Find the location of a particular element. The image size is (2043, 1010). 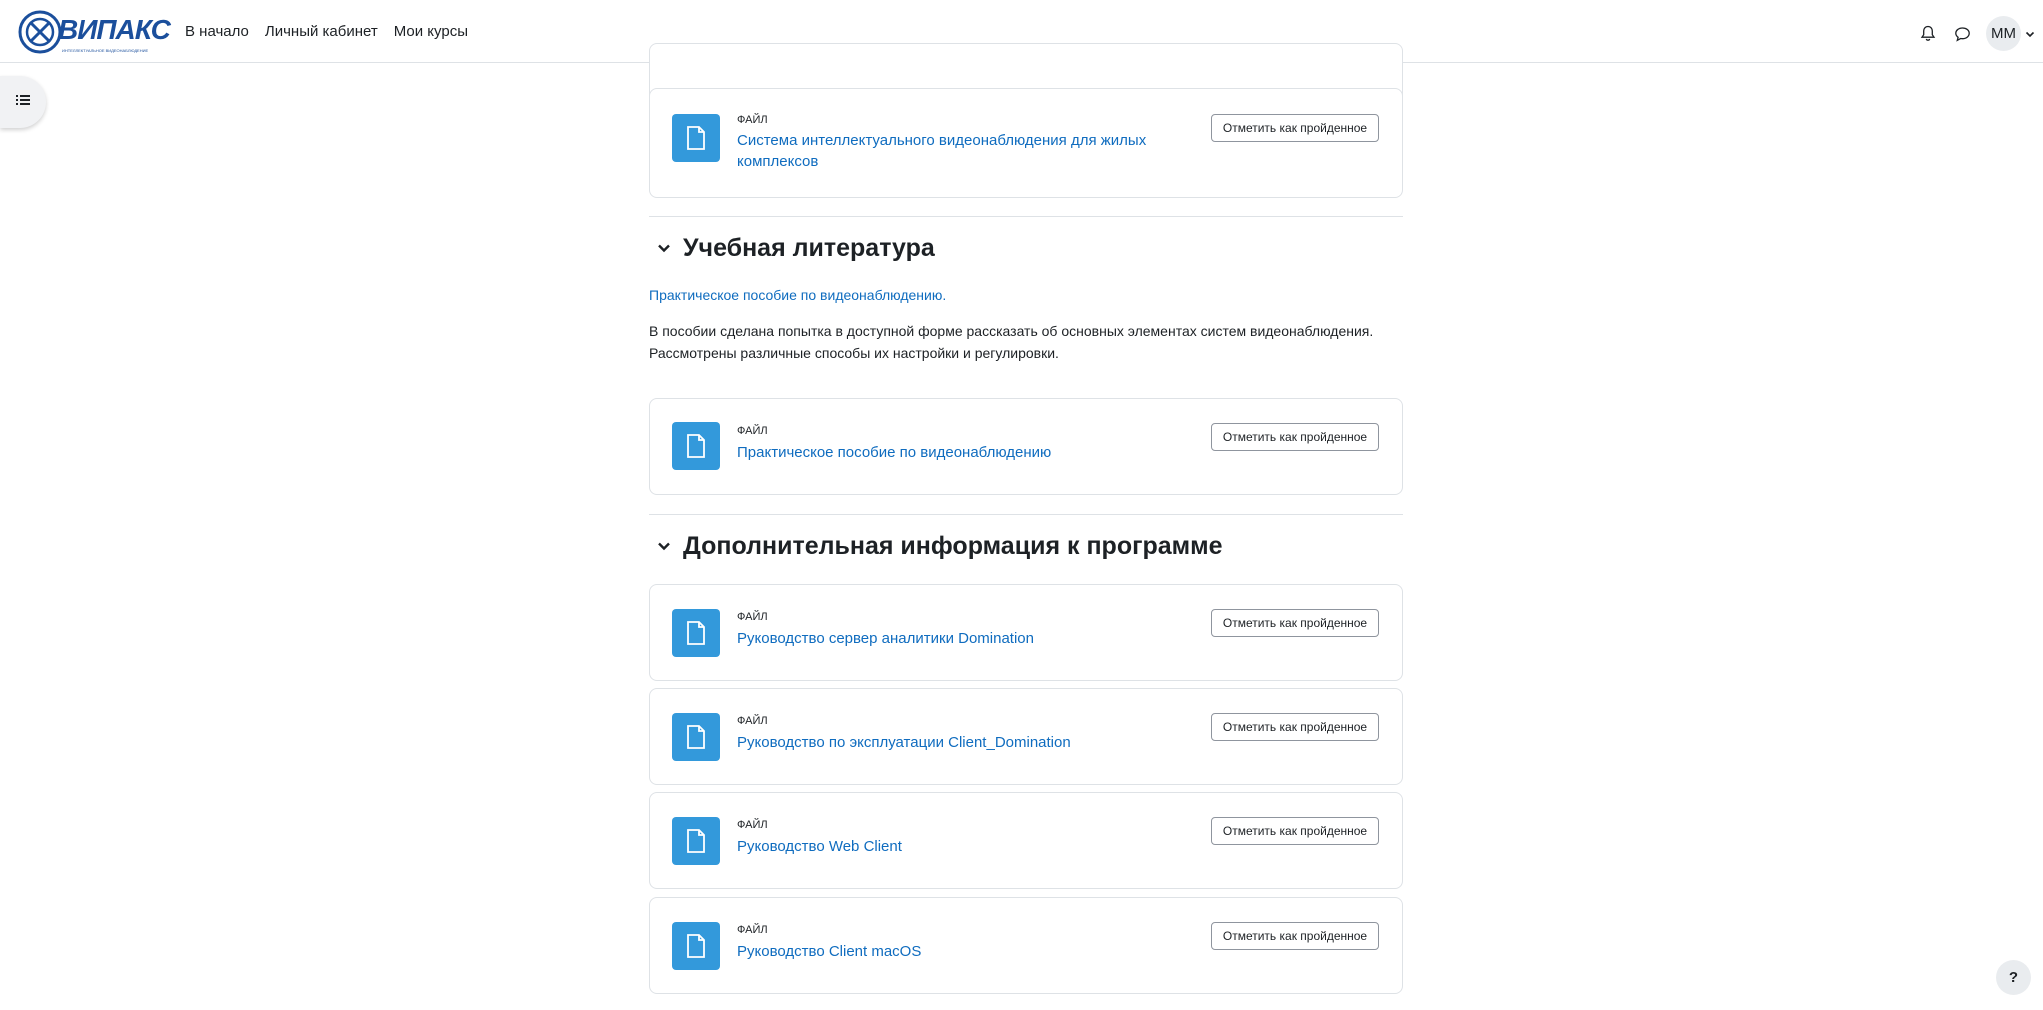

user-menu: ММ is located at coordinates (2010, 33).